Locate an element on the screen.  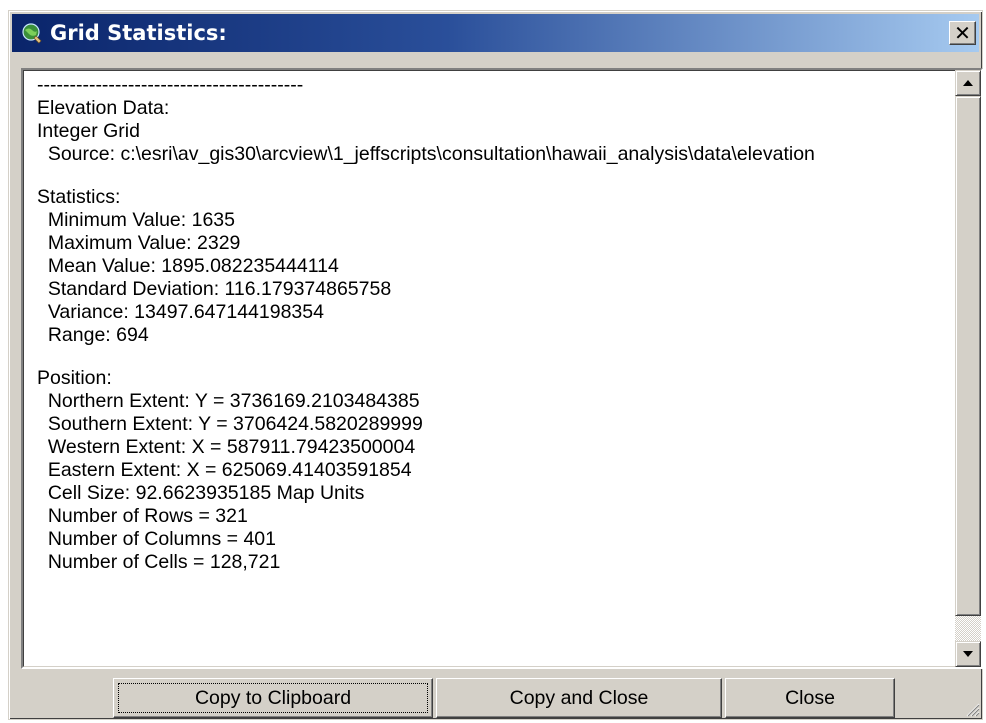
report-line: Standard Deviation: 116.179374865758 is located at coordinates (214, 289).